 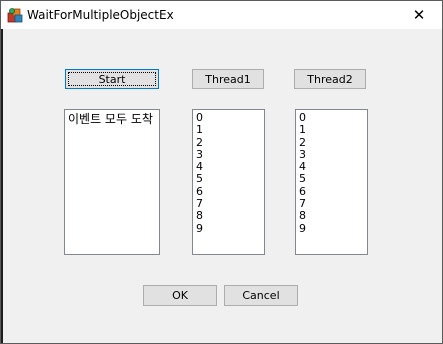 I want to click on ok-button: OK, so click(x=180, y=295).